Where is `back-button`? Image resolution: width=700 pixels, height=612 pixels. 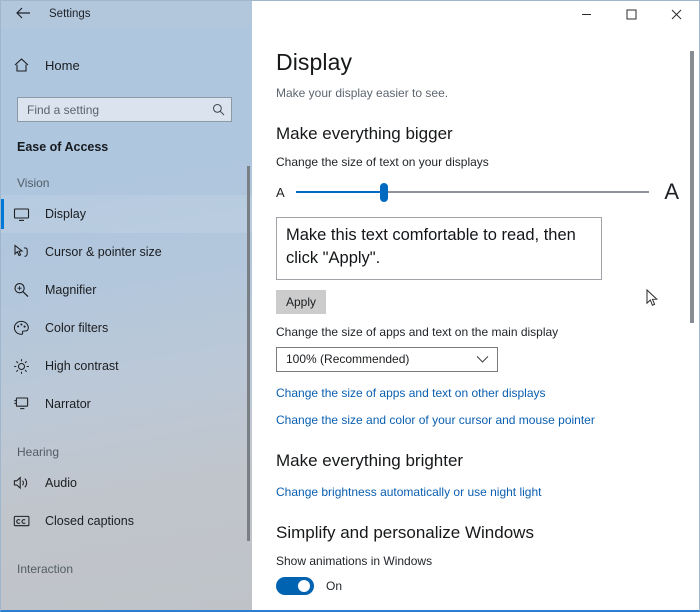
back-button is located at coordinates (23, 14).